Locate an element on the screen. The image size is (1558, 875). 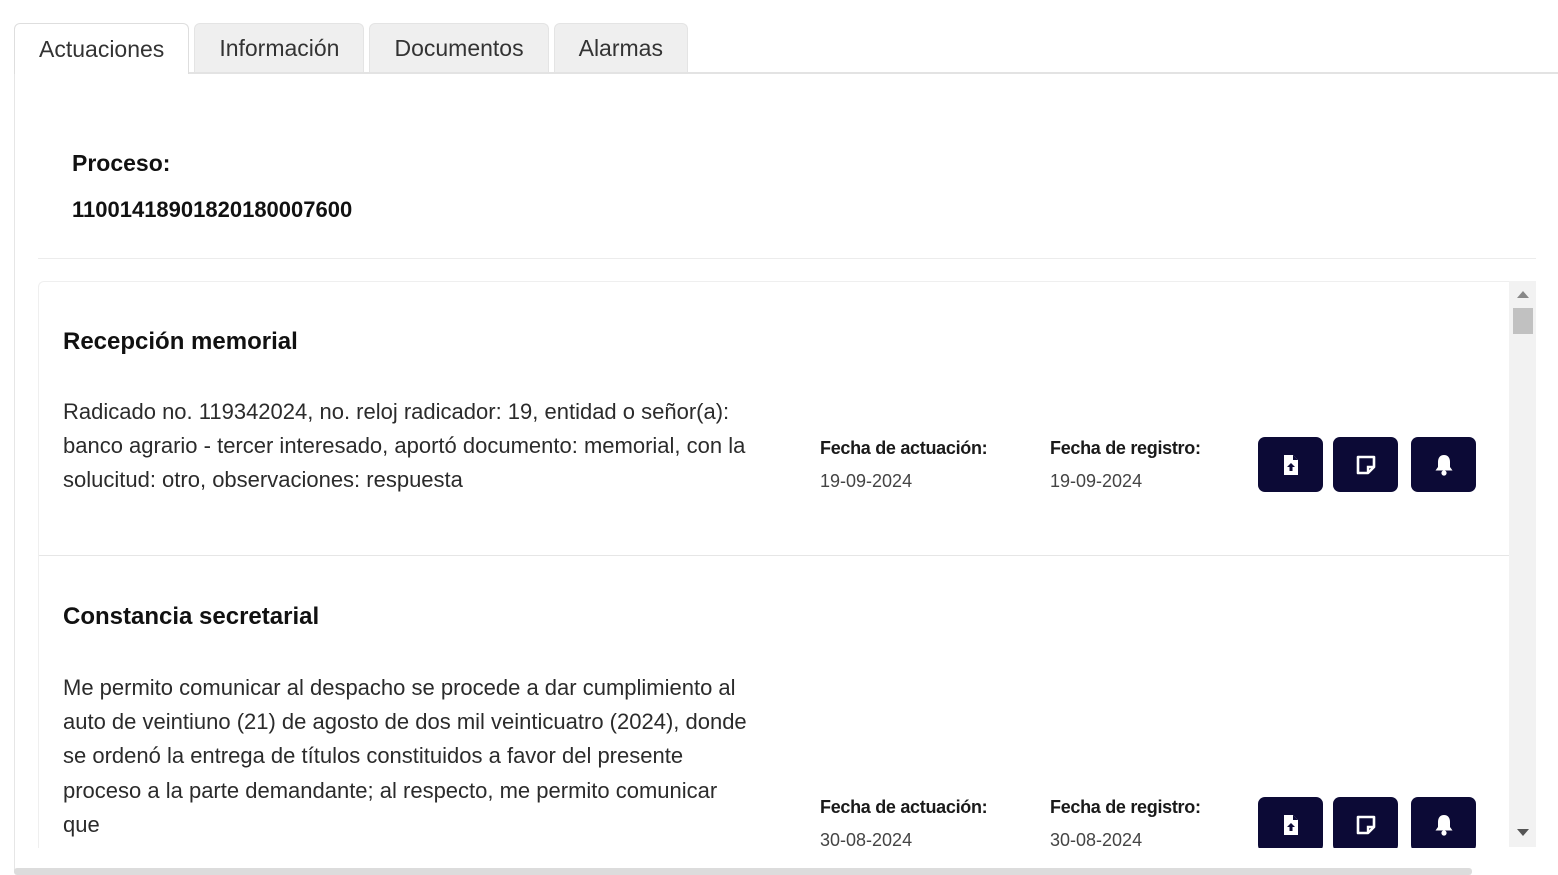
proceso-number: 11001418901820180007600 is located at coordinates (212, 209).